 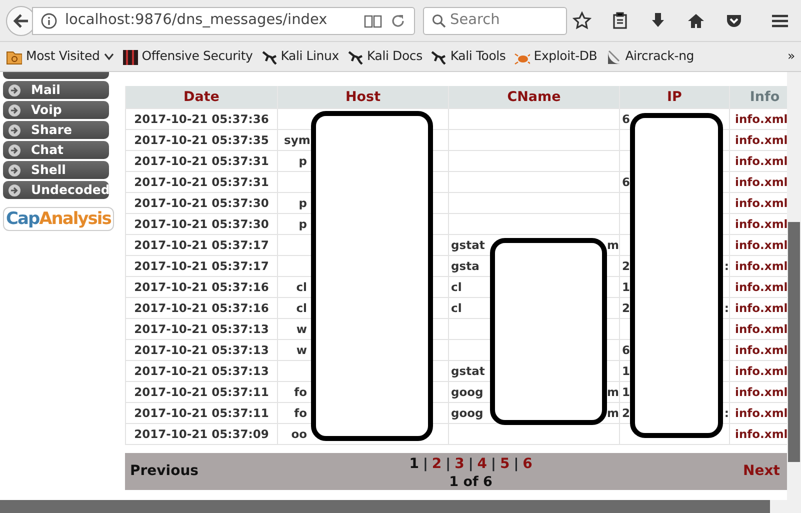 What do you see at coordinates (414, 465) in the screenshot?
I see `page-link: 1` at bounding box center [414, 465].